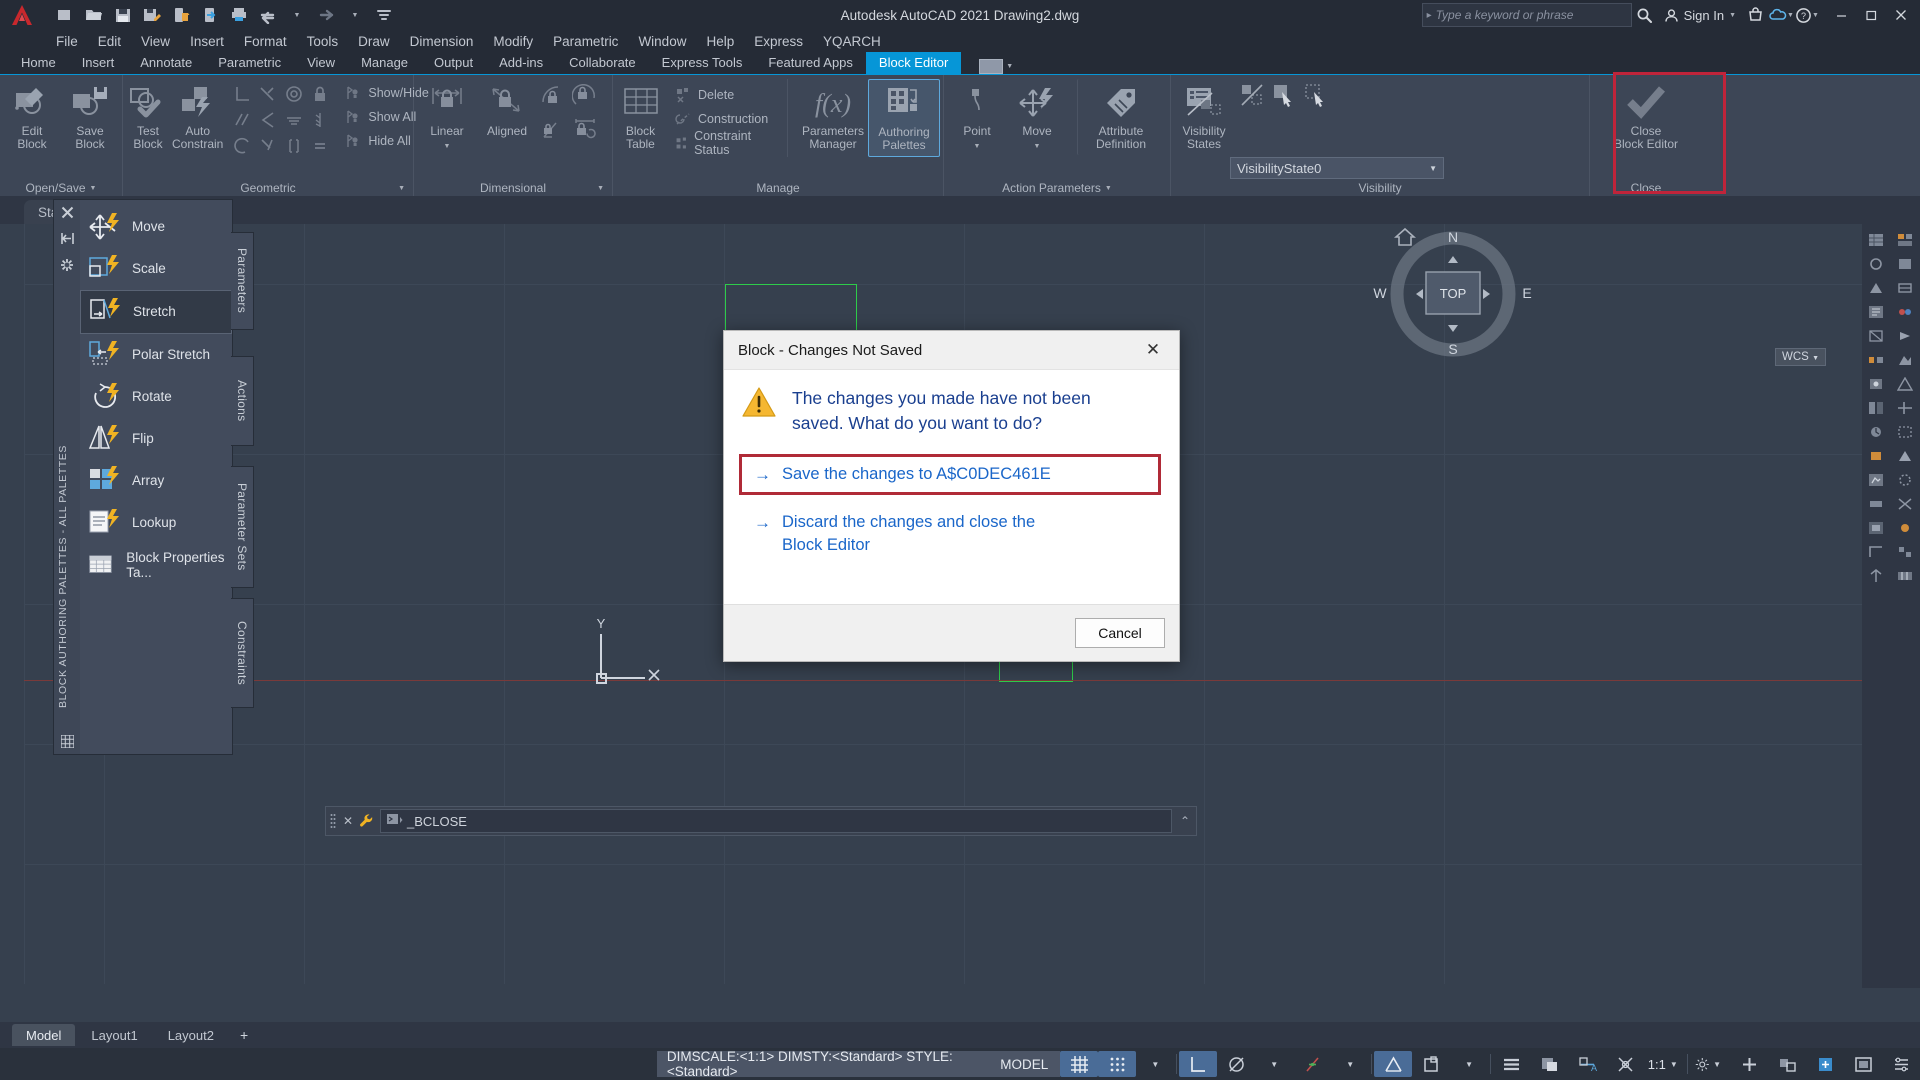 This screenshot has width=1920, height=1080. Describe the element at coordinates (44, 1035) in the screenshot. I see `layout-tab-model: Model` at that location.